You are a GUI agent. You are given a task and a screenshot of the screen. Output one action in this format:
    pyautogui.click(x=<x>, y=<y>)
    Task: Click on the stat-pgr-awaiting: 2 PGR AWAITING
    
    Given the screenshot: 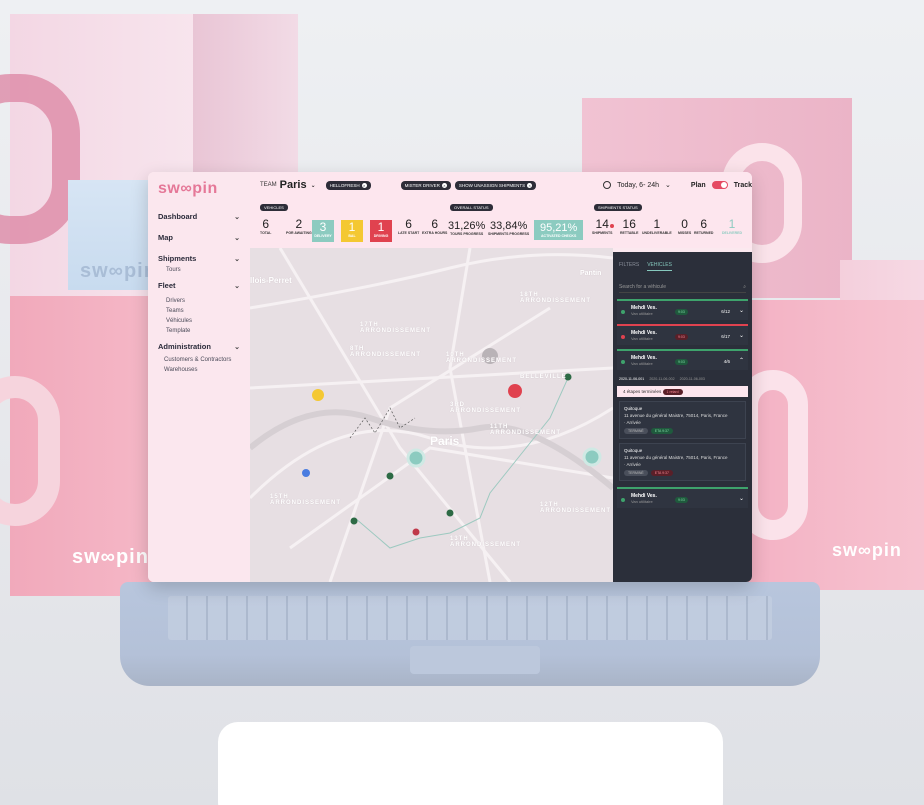 What is the action you would take?
    pyautogui.click(x=299, y=226)
    